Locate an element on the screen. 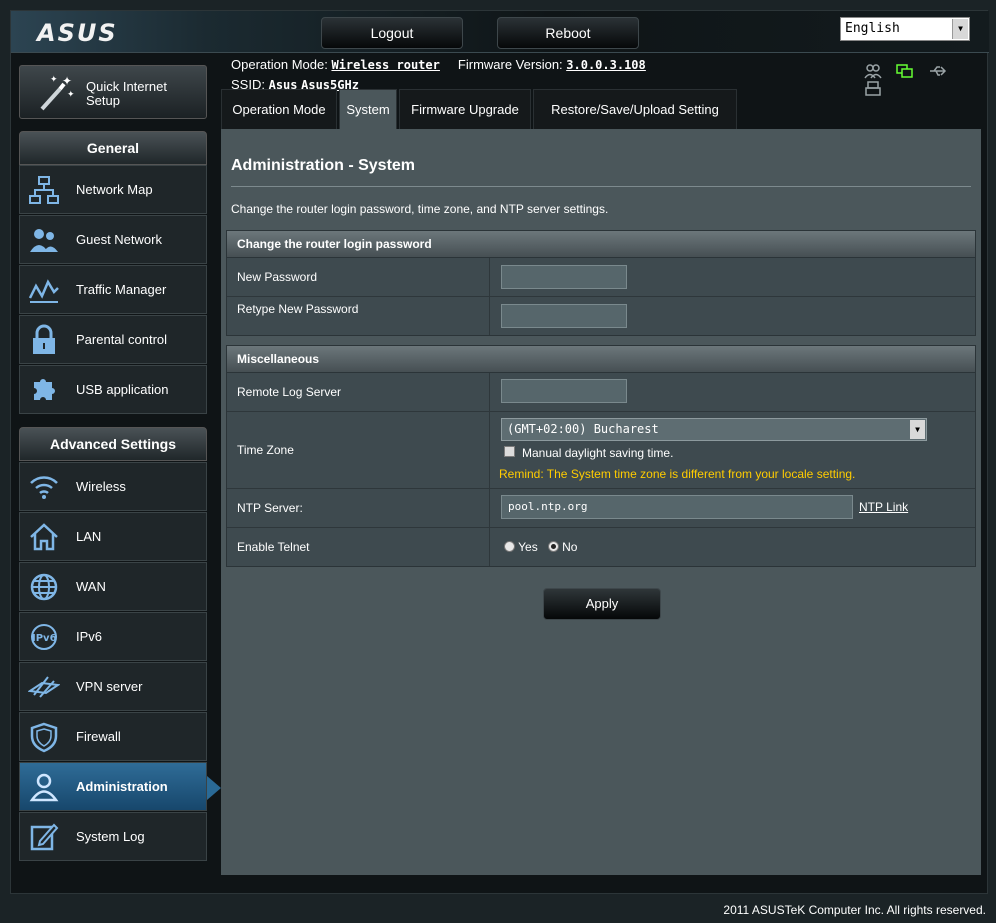 Image resolution: width=996 pixels, height=923 pixels. menu-label: LAN is located at coordinates (89, 536).